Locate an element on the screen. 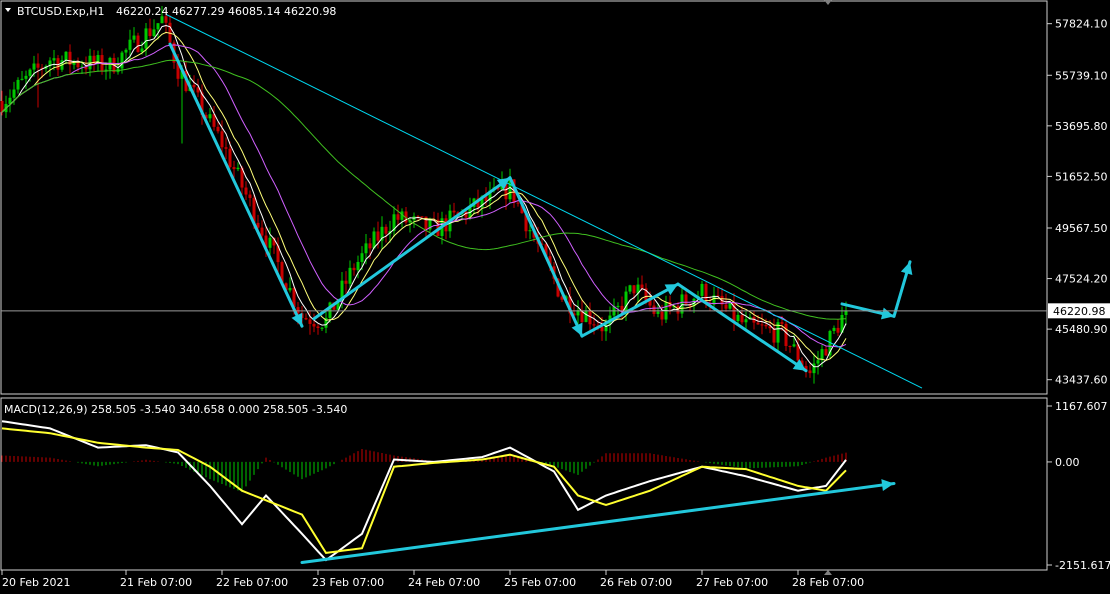 The width and height of the screenshot is (1110, 594). symbol-label: BTCUSD.Exp,H1 is located at coordinates (61, 11).